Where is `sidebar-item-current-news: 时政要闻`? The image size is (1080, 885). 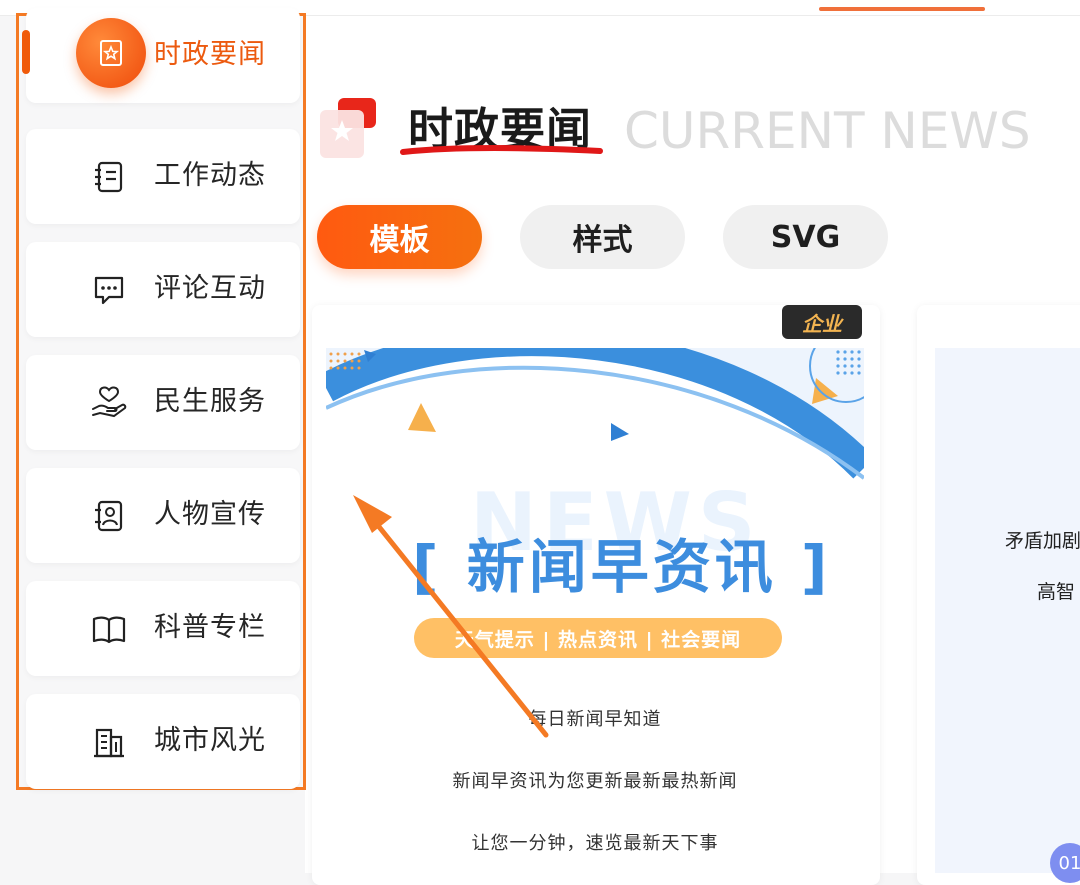
sidebar-item-current-news: 时政要闻 is located at coordinates (161, 55).